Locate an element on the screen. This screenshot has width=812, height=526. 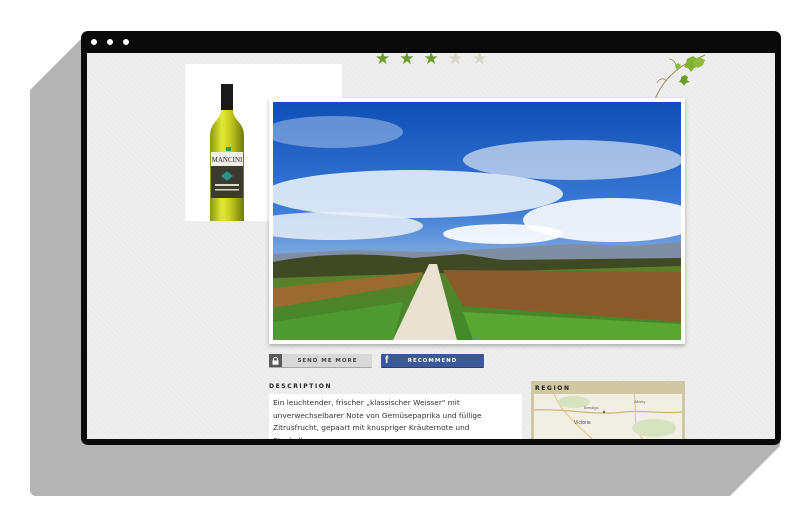
window-dot-minimize is located at coordinates (110, 42).